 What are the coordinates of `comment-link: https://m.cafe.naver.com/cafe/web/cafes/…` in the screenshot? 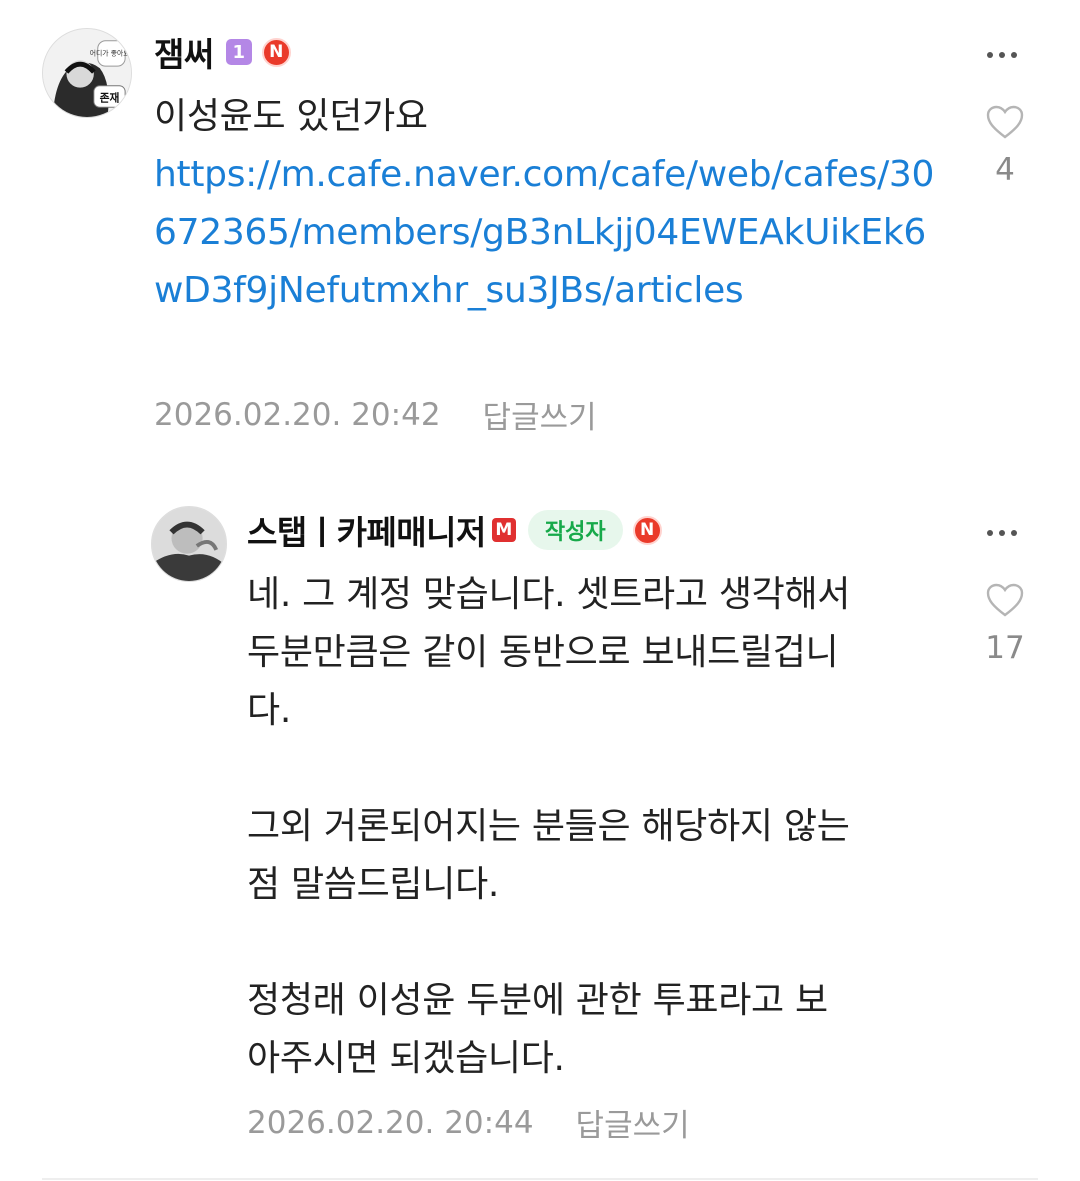 It's located at (549, 233).